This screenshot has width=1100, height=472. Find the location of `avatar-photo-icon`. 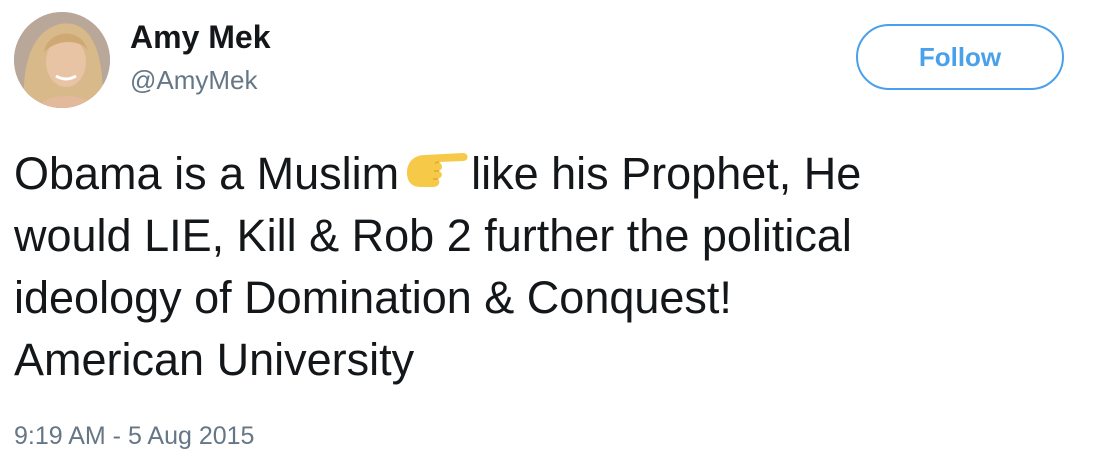

avatar-photo-icon is located at coordinates (62, 60).